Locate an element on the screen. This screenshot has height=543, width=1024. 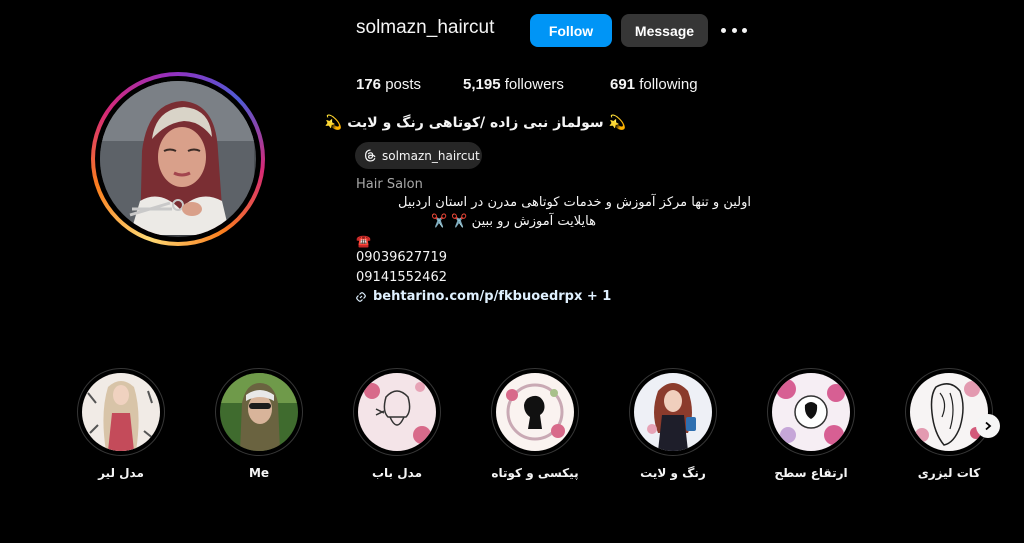
highlight-item: پیکسی و کوتاه is located at coordinates (535, 424).